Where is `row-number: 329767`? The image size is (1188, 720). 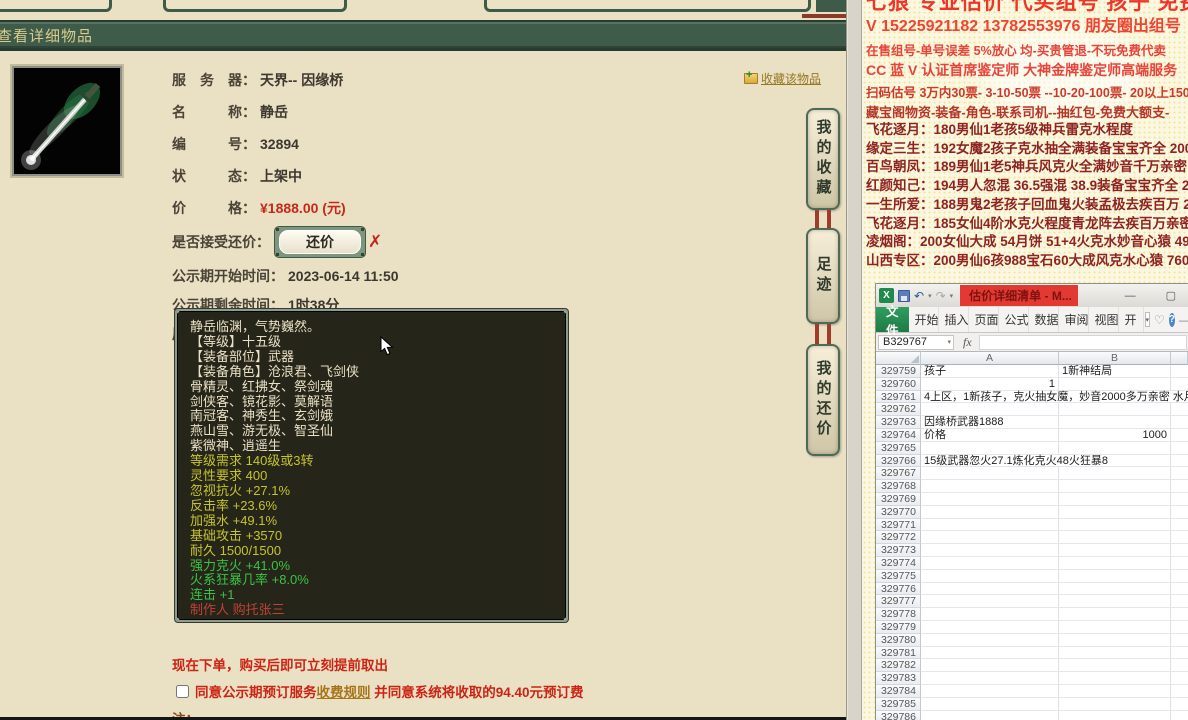 row-number: 329767 is located at coordinates (898, 474).